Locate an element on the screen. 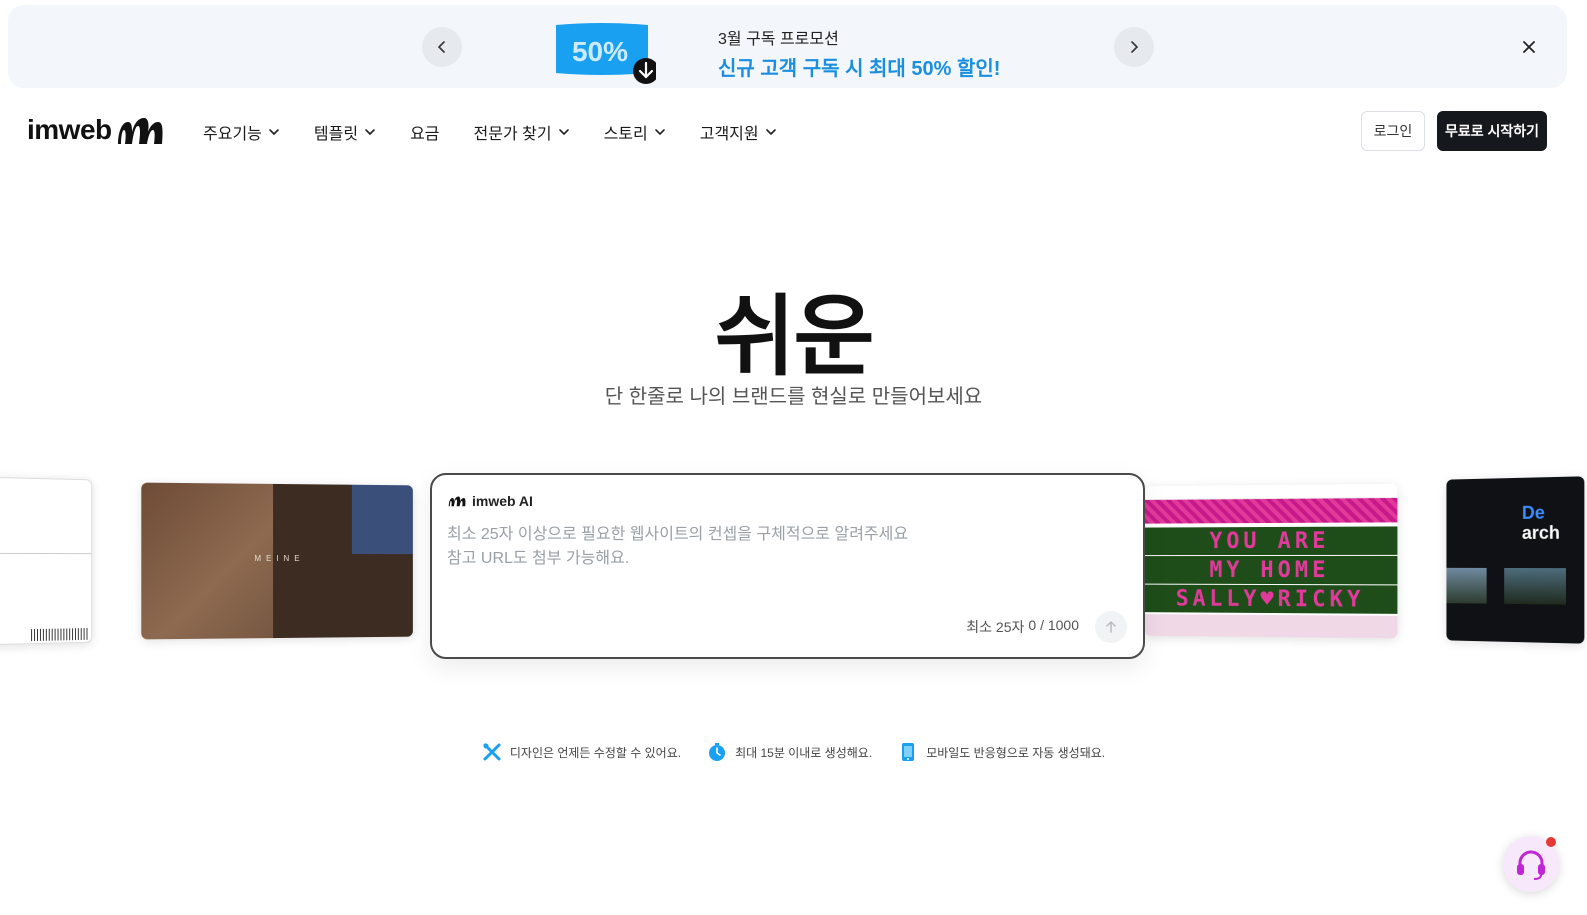 This screenshot has height=915, width=1587. start-free-button: 무료로 시작하기 is located at coordinates (1492, 131).